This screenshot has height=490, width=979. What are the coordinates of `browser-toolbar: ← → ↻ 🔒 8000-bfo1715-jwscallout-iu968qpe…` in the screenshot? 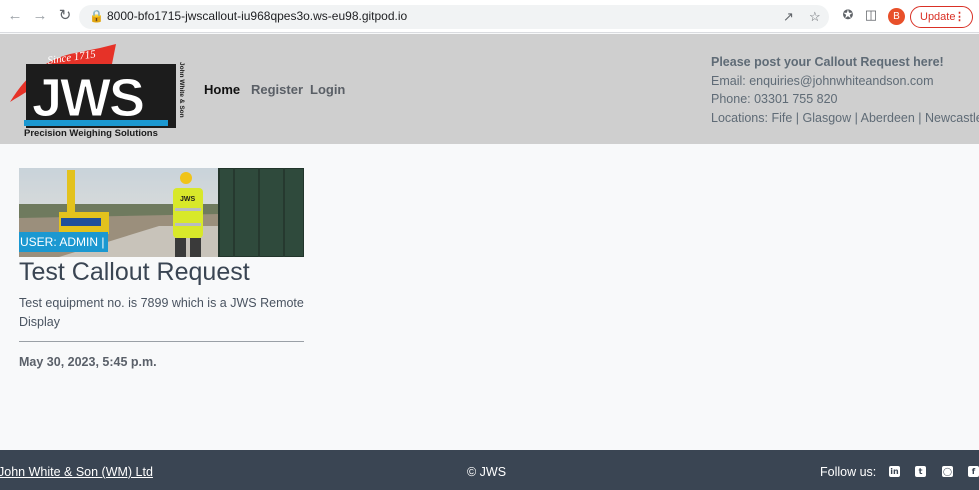 It's located at (489, 16).